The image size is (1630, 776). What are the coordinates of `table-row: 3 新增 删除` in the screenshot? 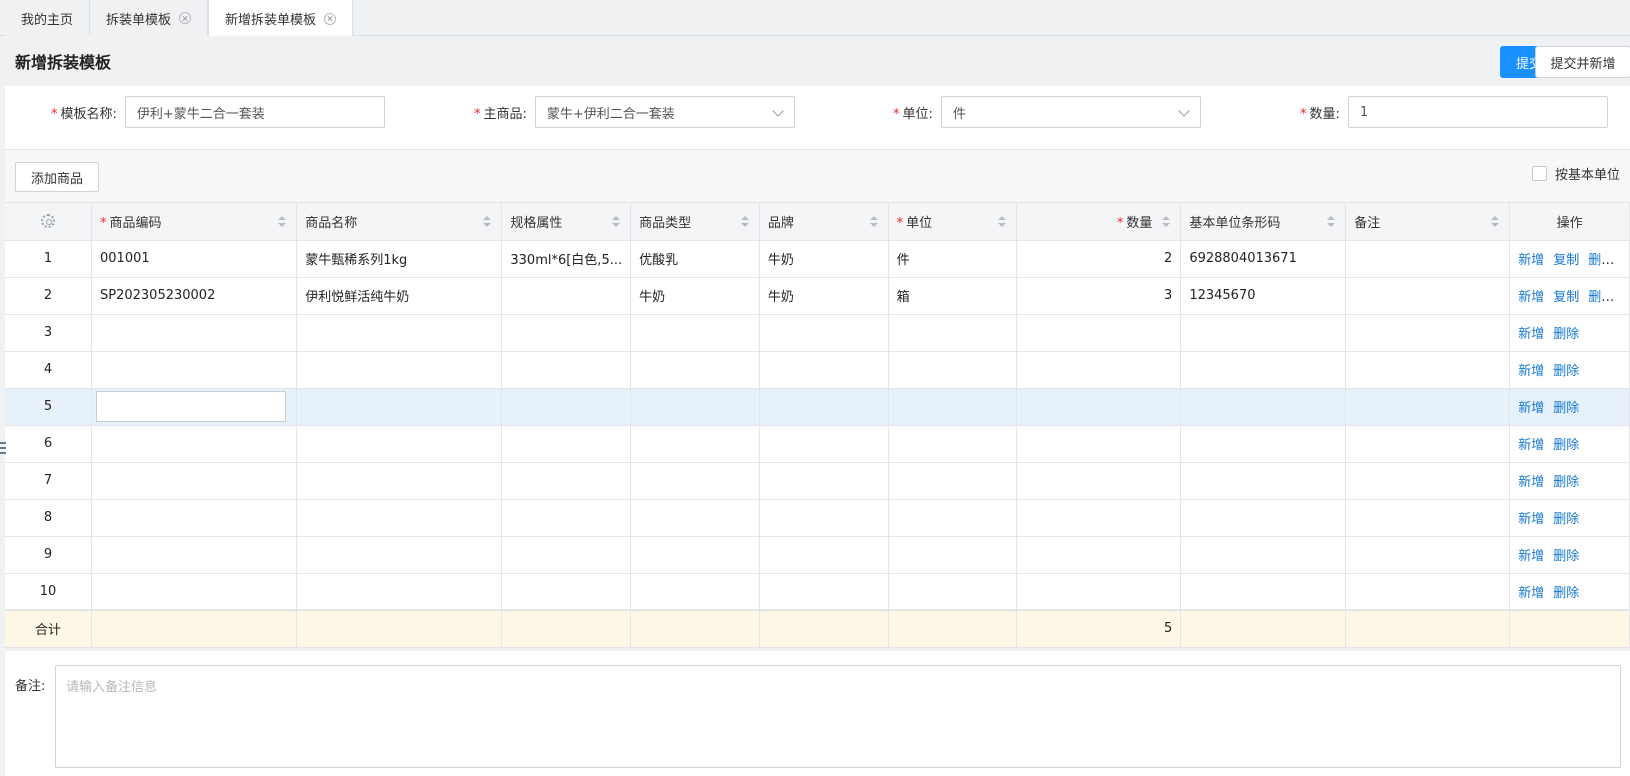 It's located at (817, 333).